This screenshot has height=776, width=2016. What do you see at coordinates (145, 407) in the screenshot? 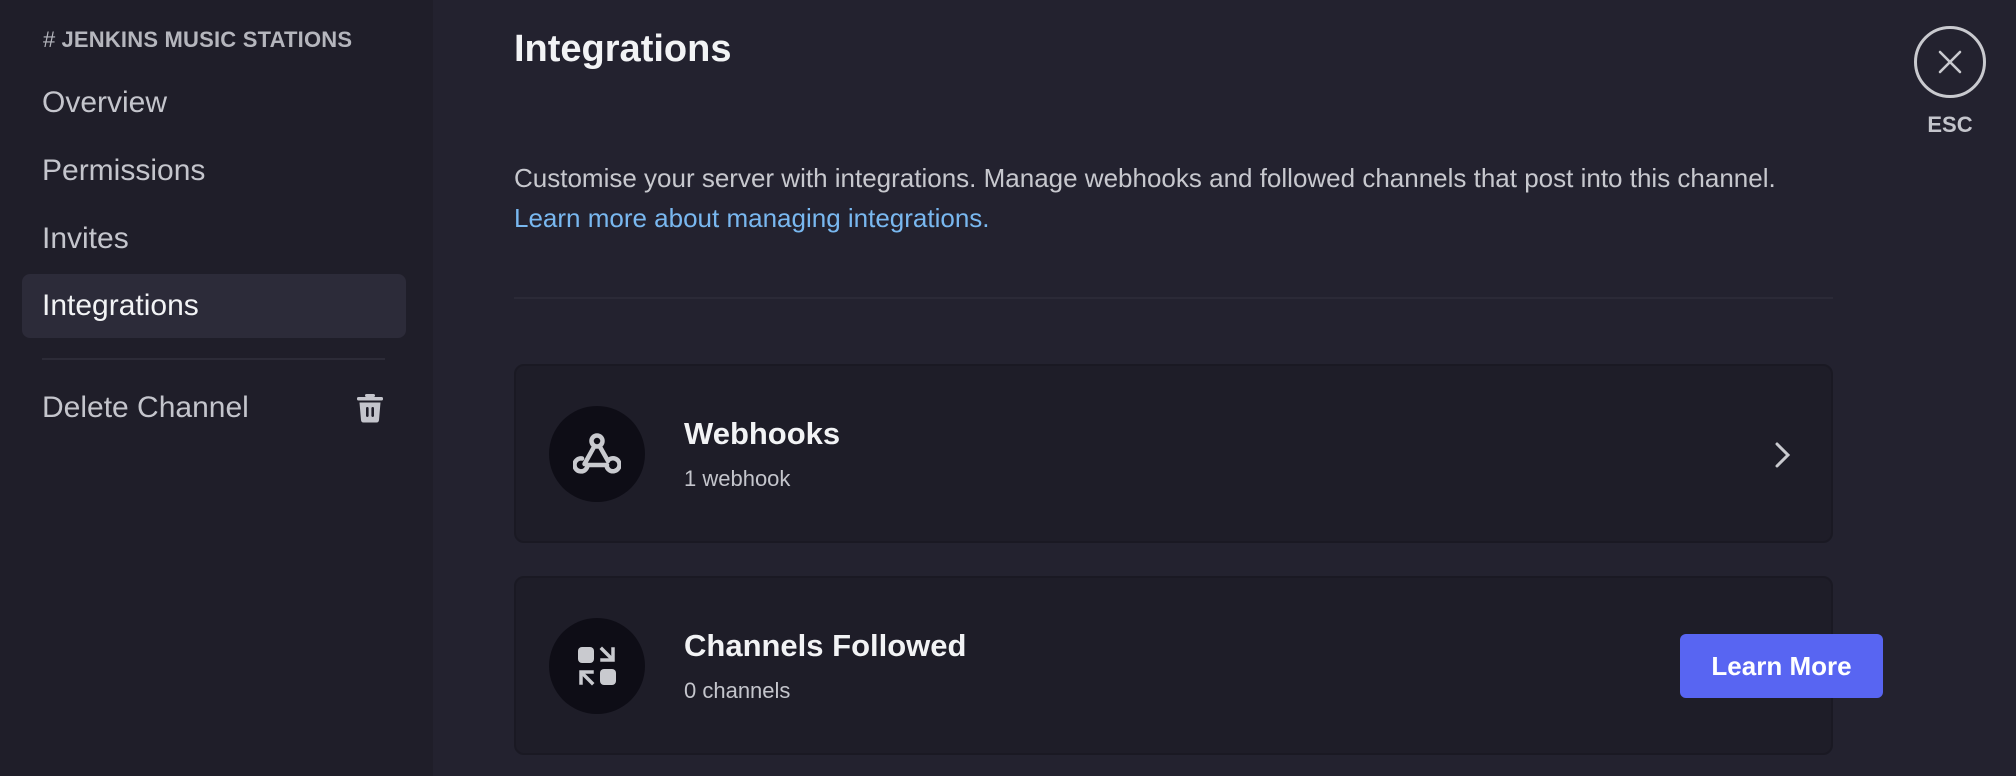
I see `sidebar-item-label: Delete Channel` at bounding box center [145, 407].